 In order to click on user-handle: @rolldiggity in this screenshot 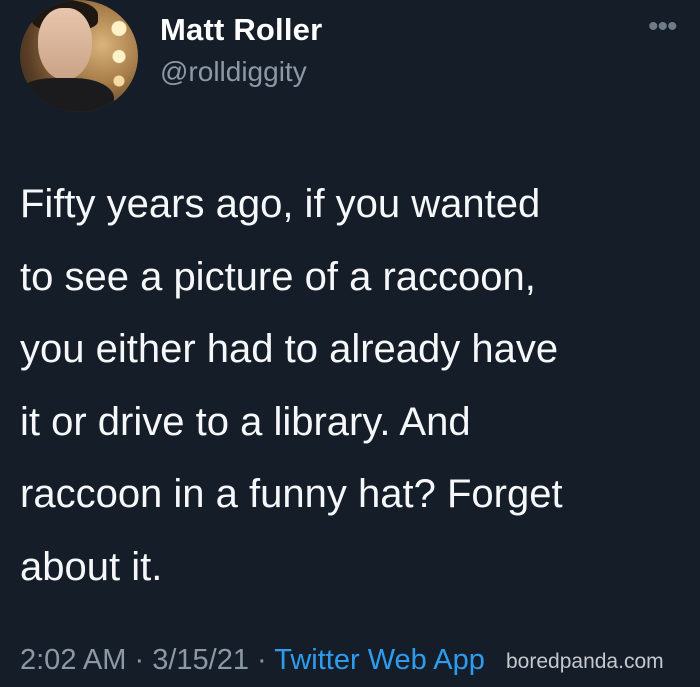, I will do `click(233, 72)`.